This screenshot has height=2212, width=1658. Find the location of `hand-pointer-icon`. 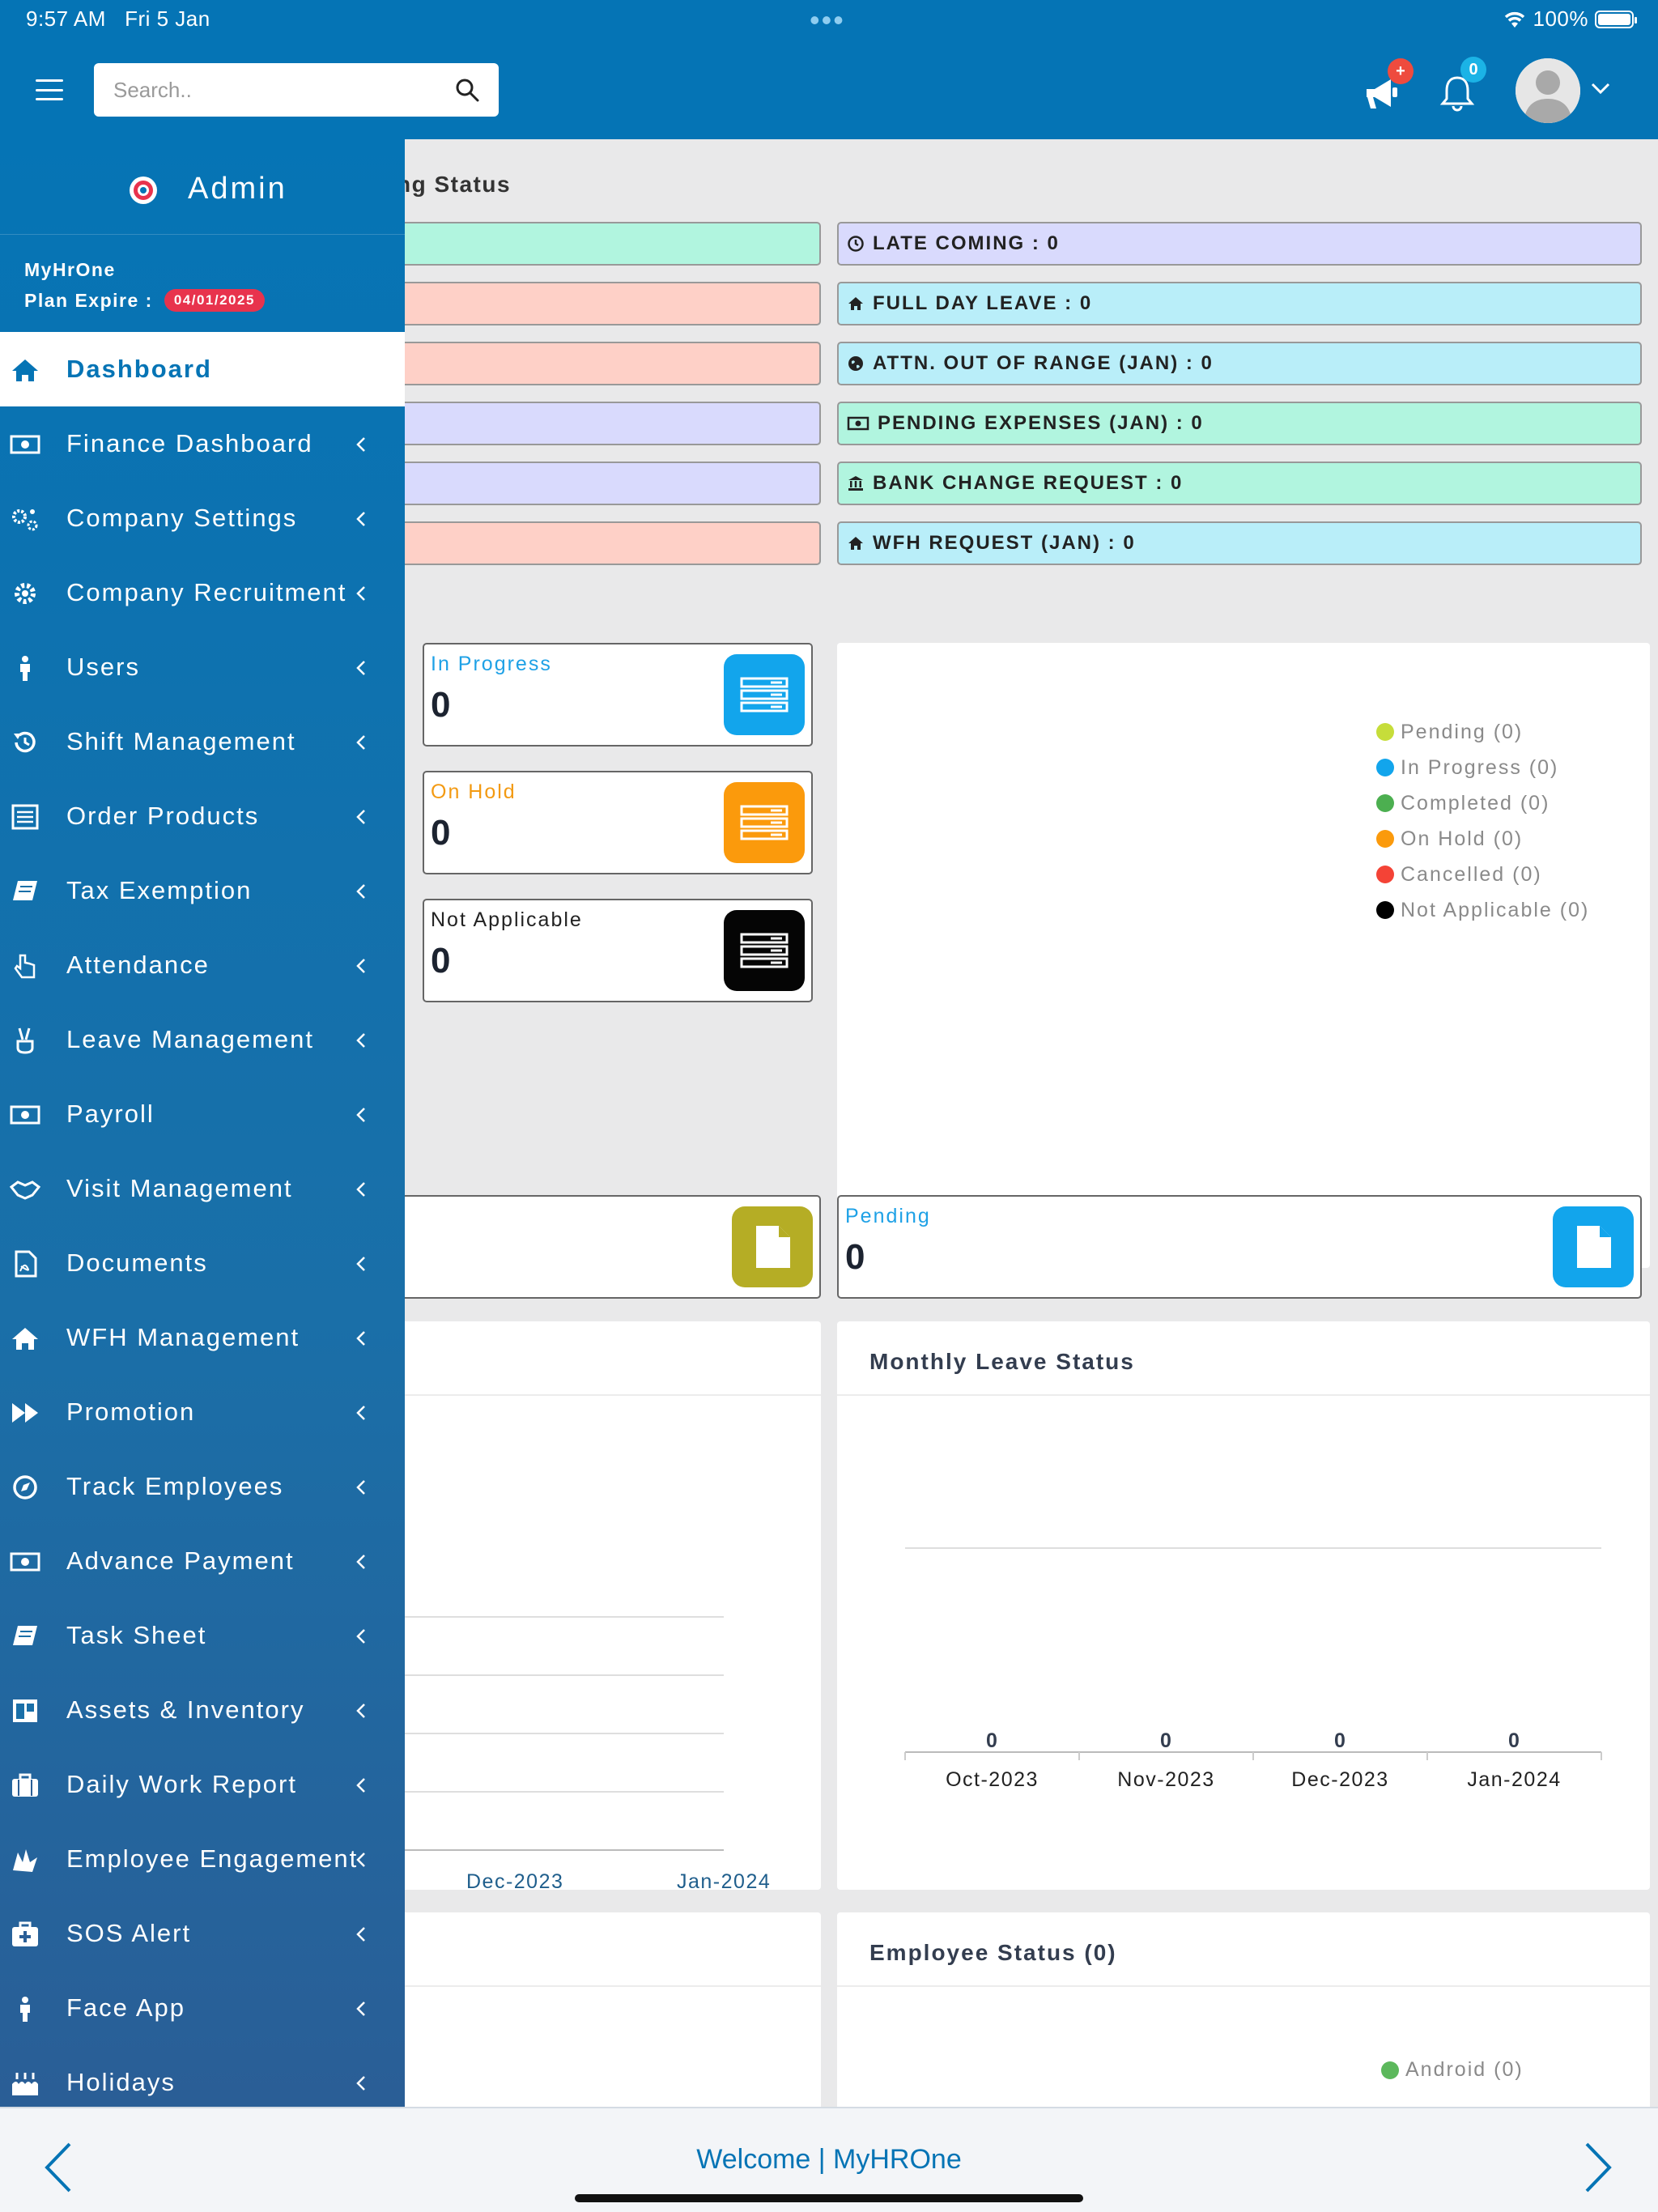

hand-pointer-icon is located at coordinates (25, 967).